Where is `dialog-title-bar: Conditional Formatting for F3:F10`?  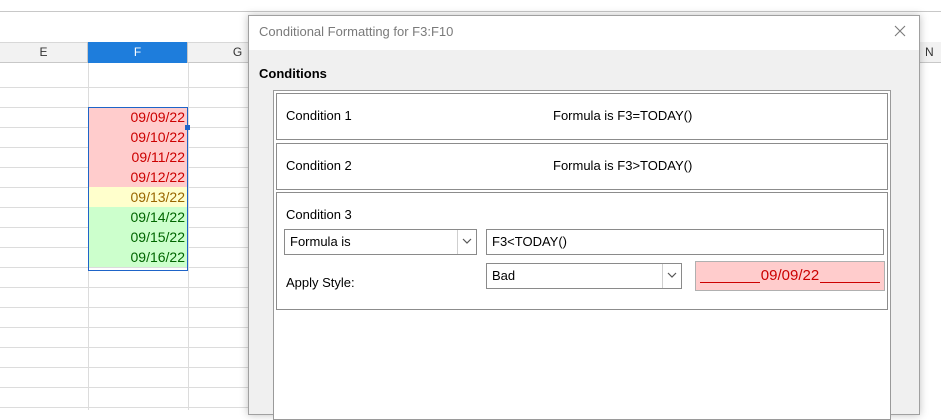 dialog-title-bar: Conditional Formatting for F3:F10 is located at coordinates (584, 33).